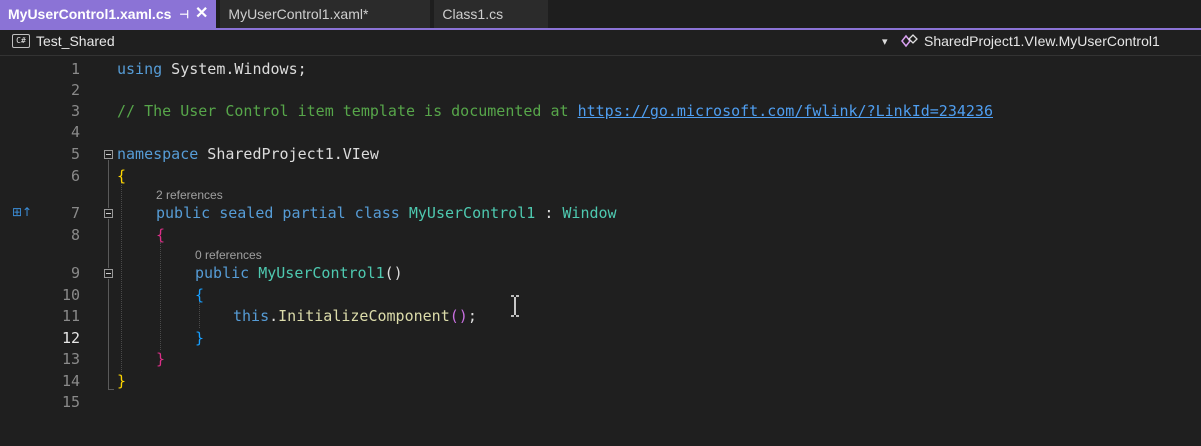  Describe the element at coordinates (140, 69) in the screenshot. I see `keyword: using` at that location.